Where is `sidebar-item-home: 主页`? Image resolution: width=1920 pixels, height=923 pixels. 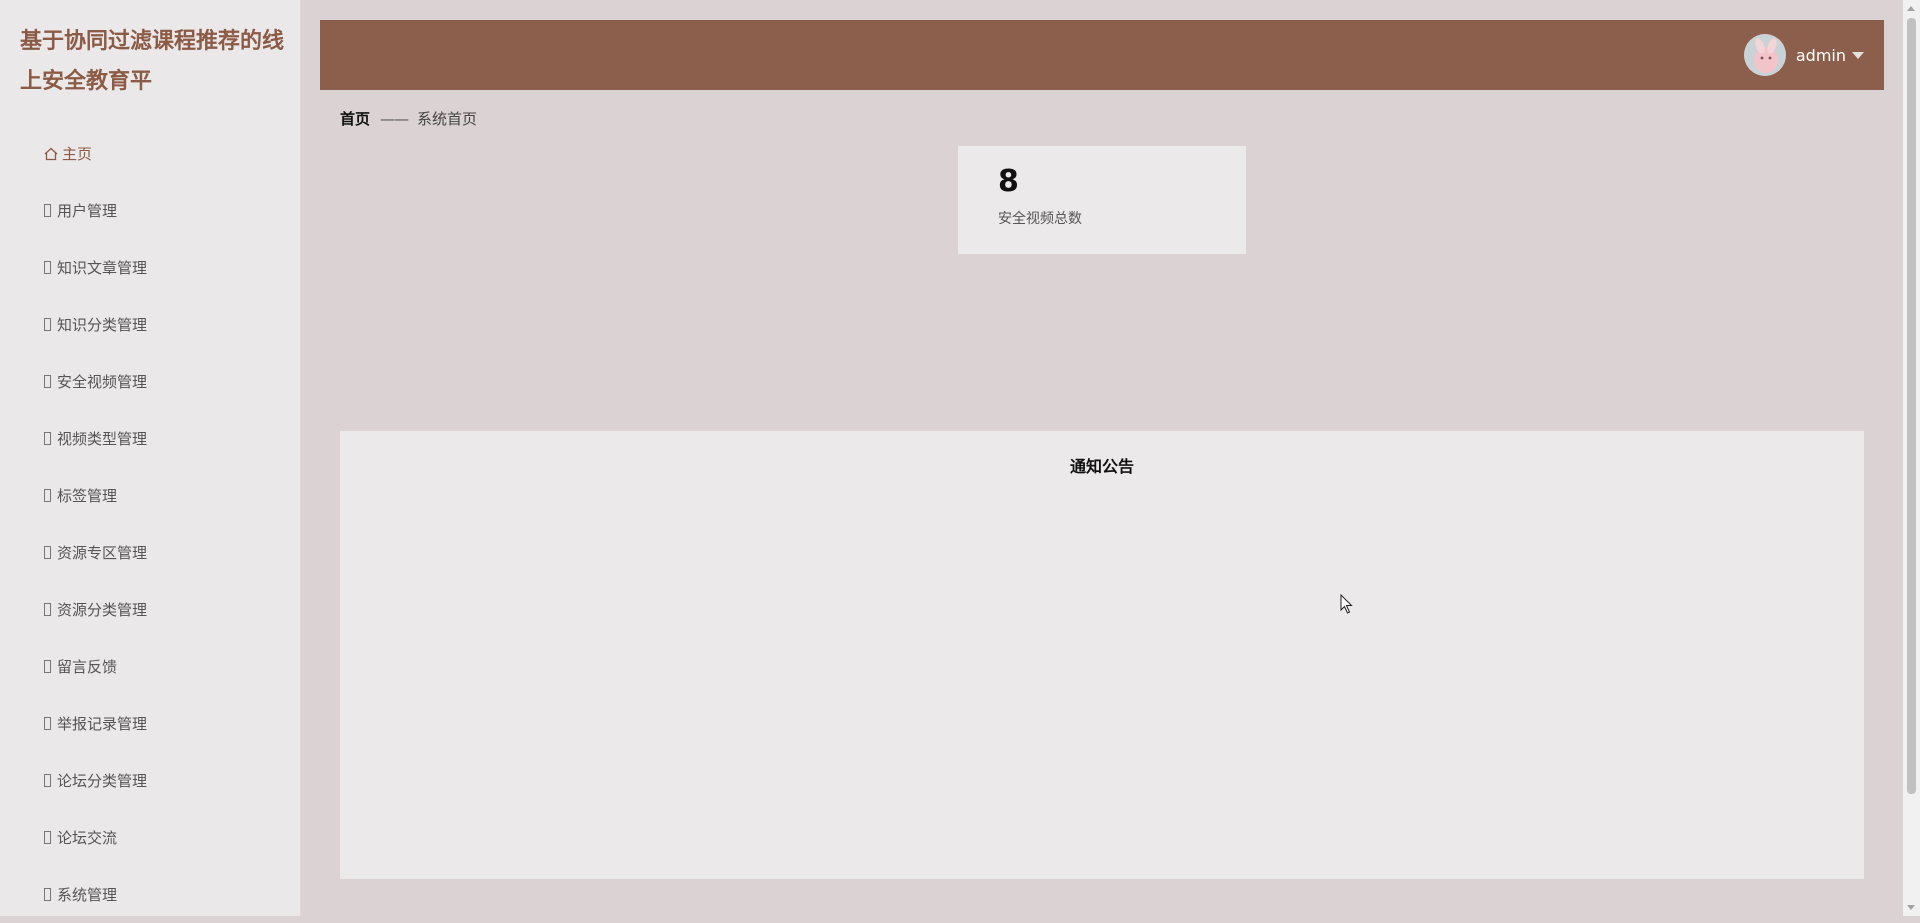
sidebar-item-home: 主页 is located at coordinates (150, 153).